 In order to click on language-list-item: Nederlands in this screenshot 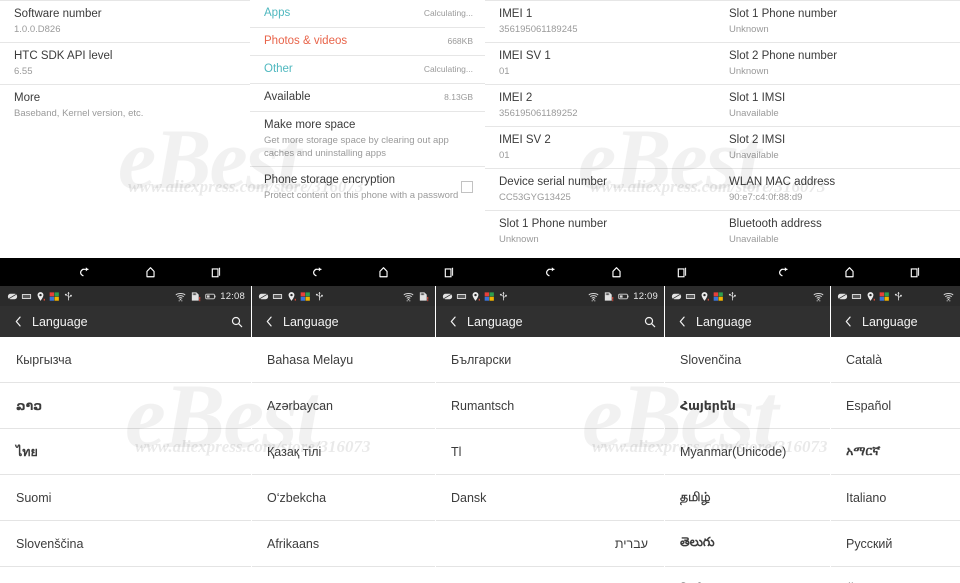, I will do `click(549, 575)`.